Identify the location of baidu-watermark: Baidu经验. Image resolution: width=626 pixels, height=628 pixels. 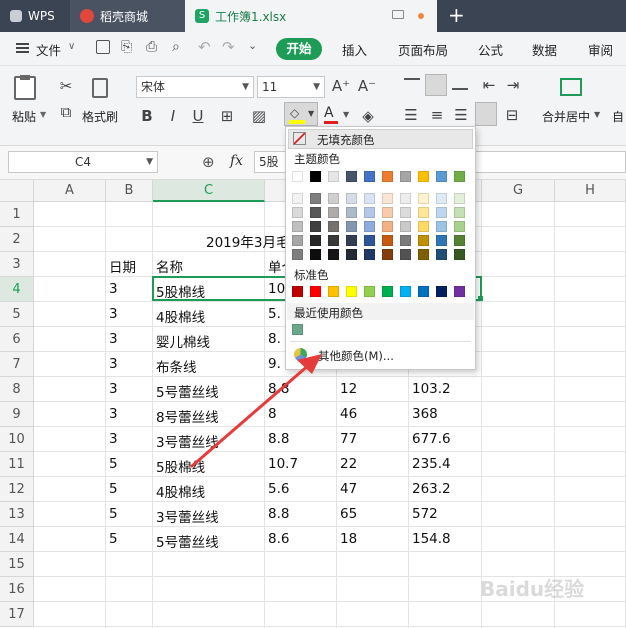
(532, 589).